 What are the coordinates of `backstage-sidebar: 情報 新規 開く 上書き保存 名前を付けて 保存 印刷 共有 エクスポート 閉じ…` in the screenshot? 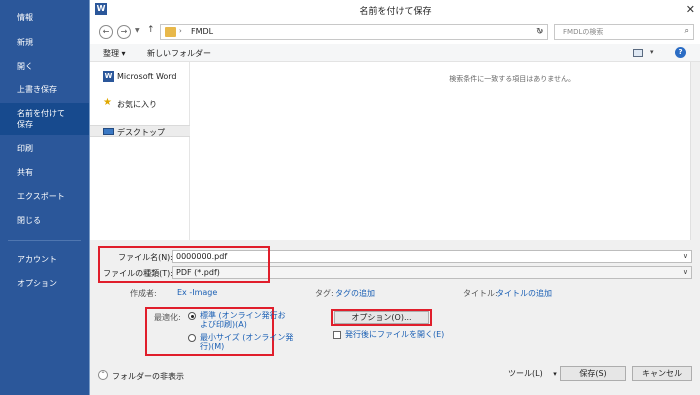 It's located at (44, 197).